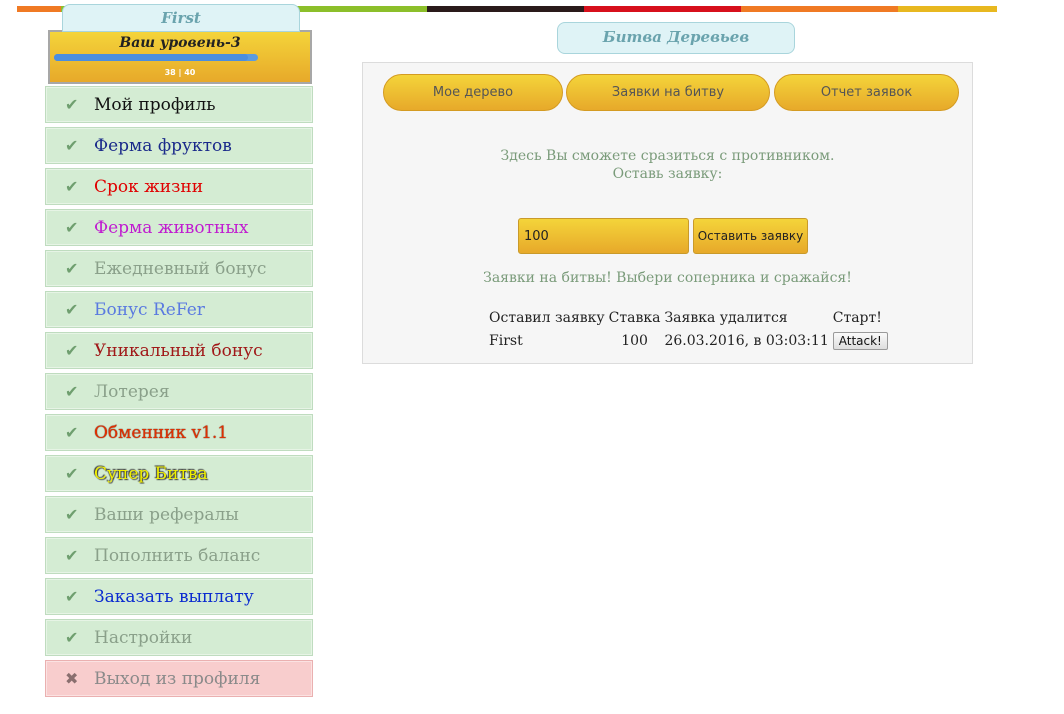  I want to click on info-line: Оставь заявку:, so click(667, 174).